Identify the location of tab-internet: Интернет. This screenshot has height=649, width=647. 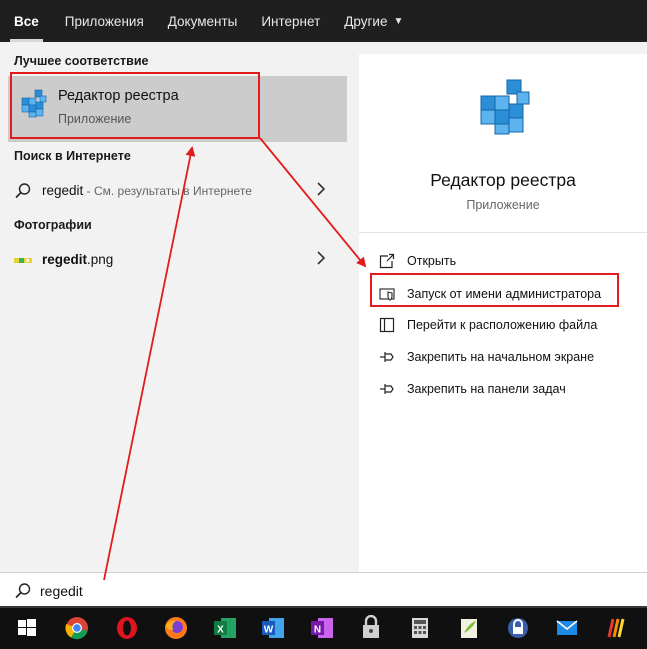
(290, 21).